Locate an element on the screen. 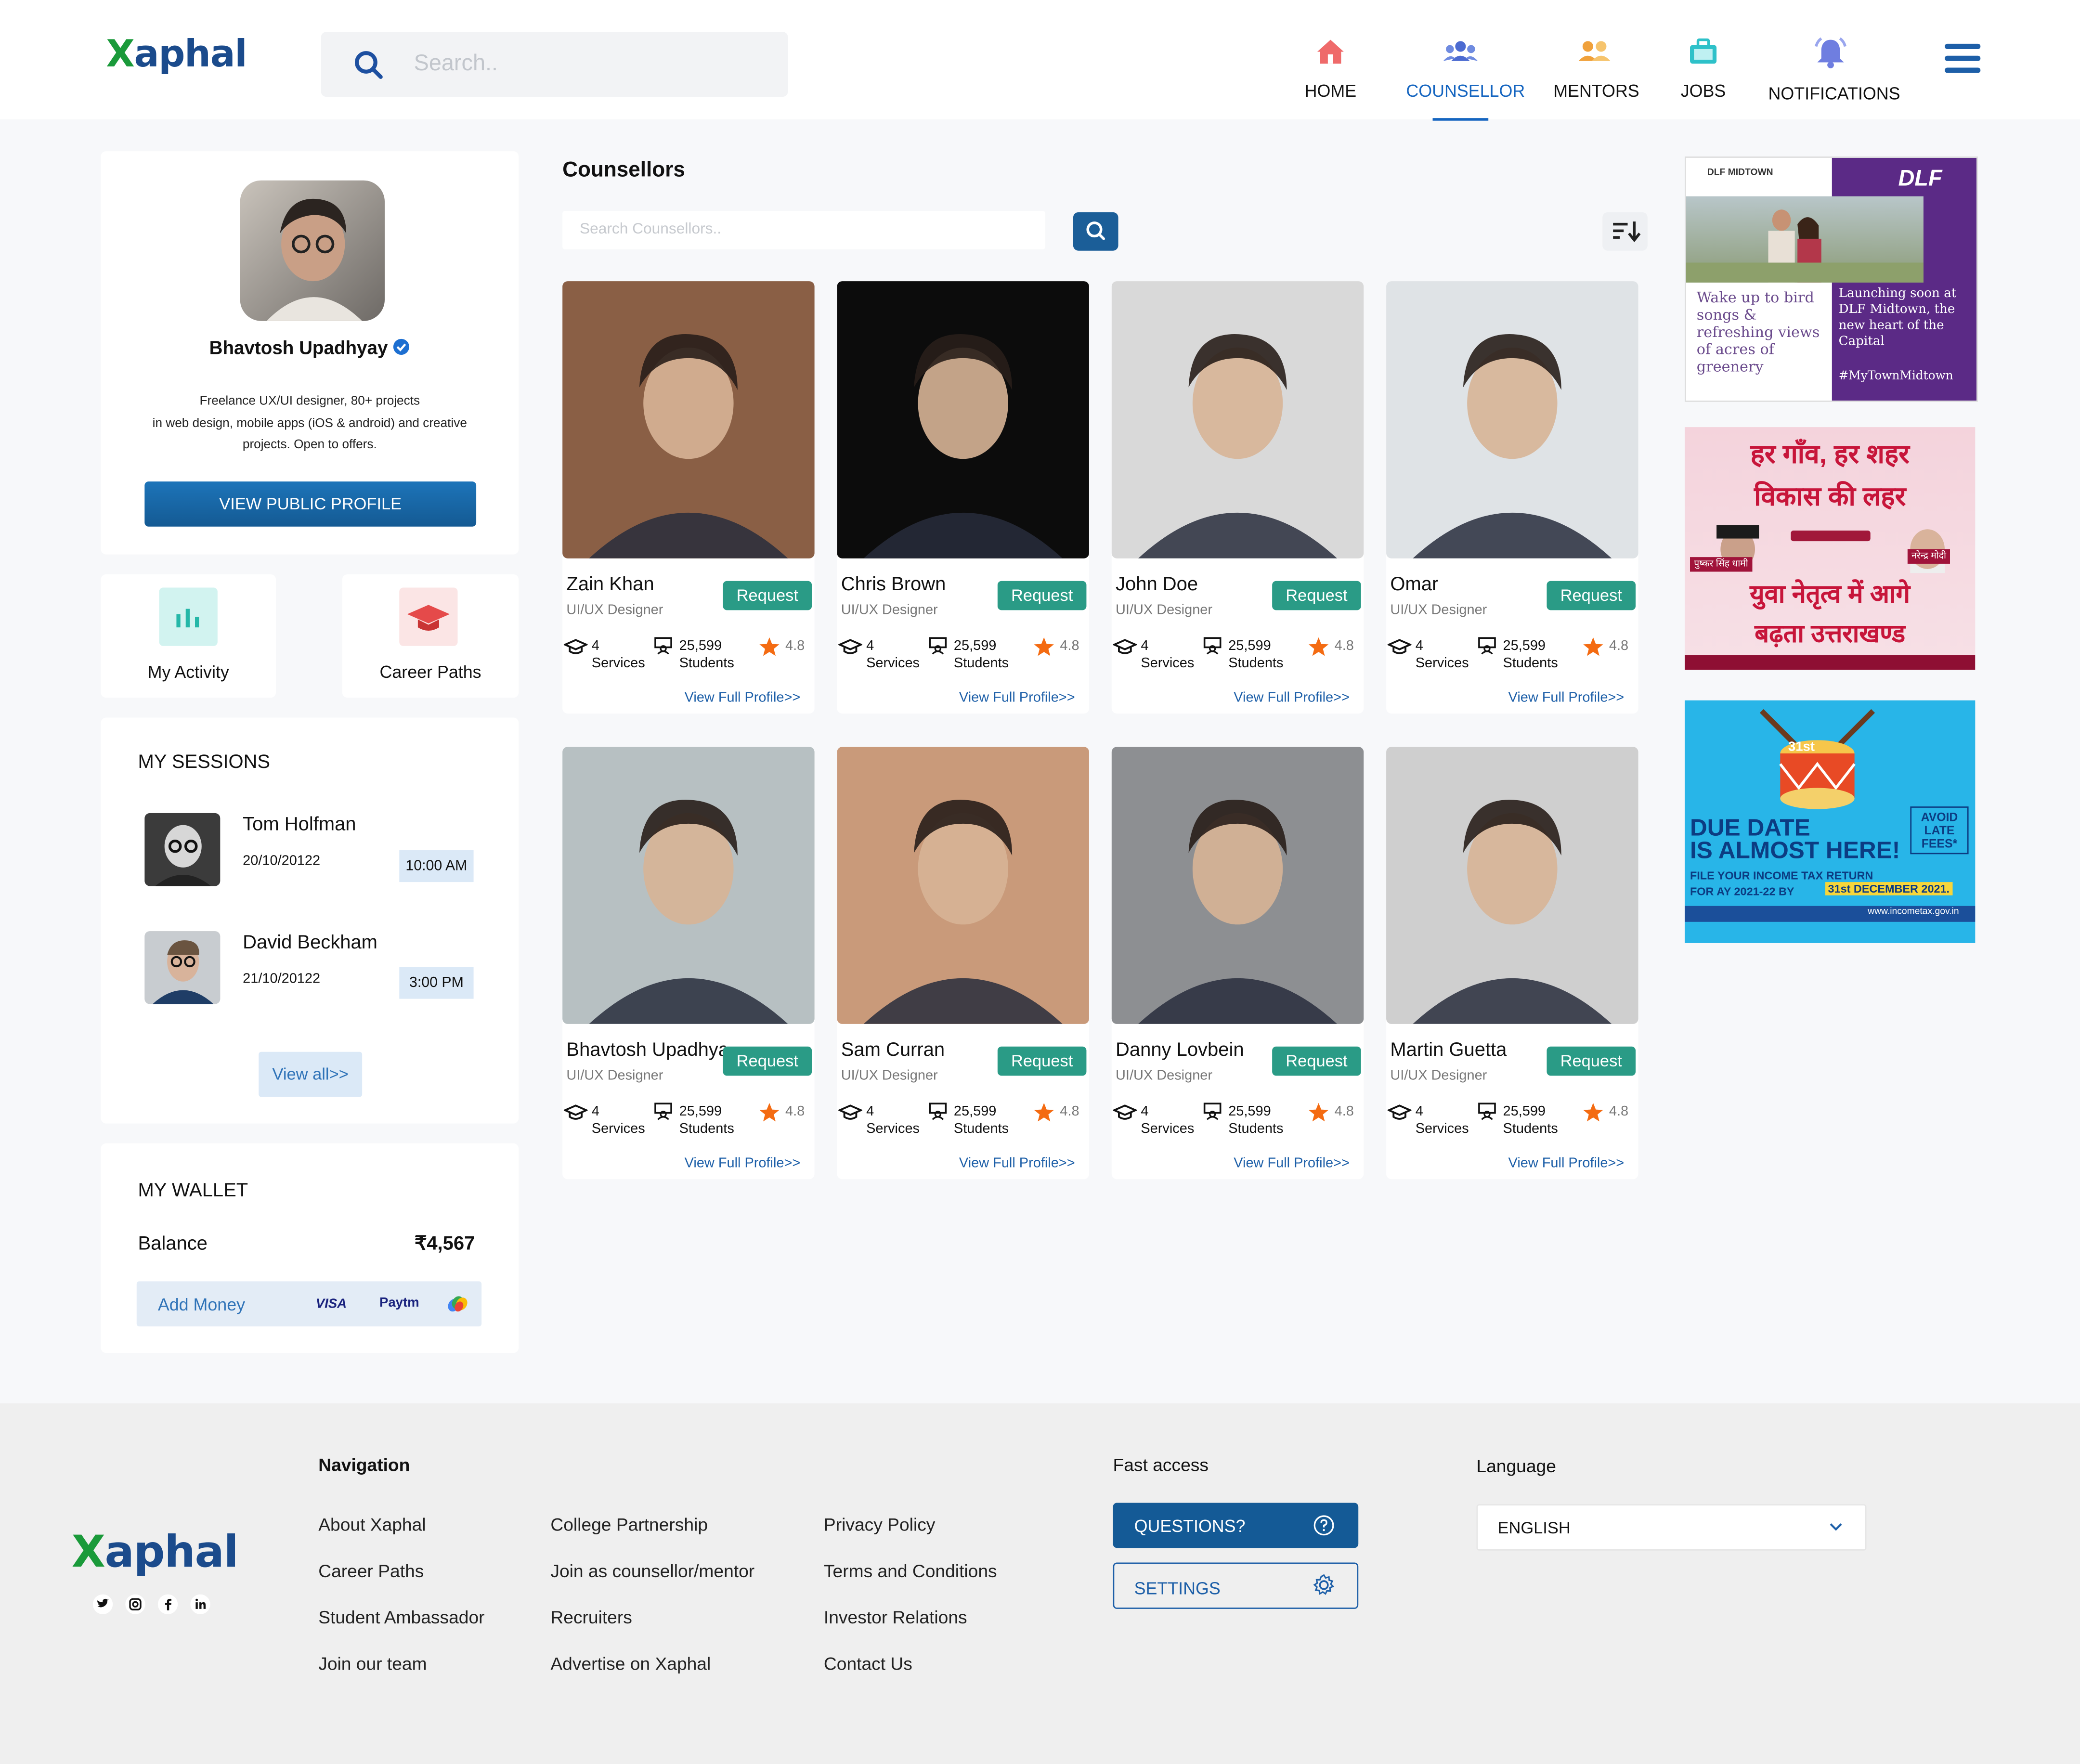  nav-home: HOME is located at coordinates (1331, 68).